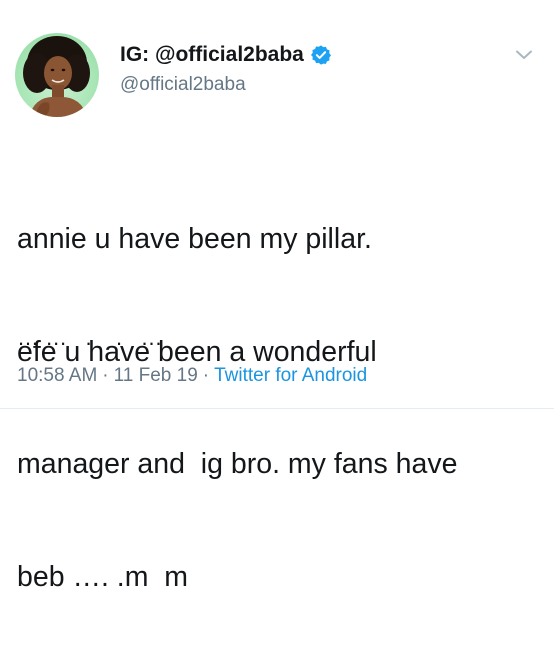 The image size is (554, 671). Describe the element at coordinates (156, 375) in the screenshot. I see `tweet-date: 11 Feb 19` at that location.